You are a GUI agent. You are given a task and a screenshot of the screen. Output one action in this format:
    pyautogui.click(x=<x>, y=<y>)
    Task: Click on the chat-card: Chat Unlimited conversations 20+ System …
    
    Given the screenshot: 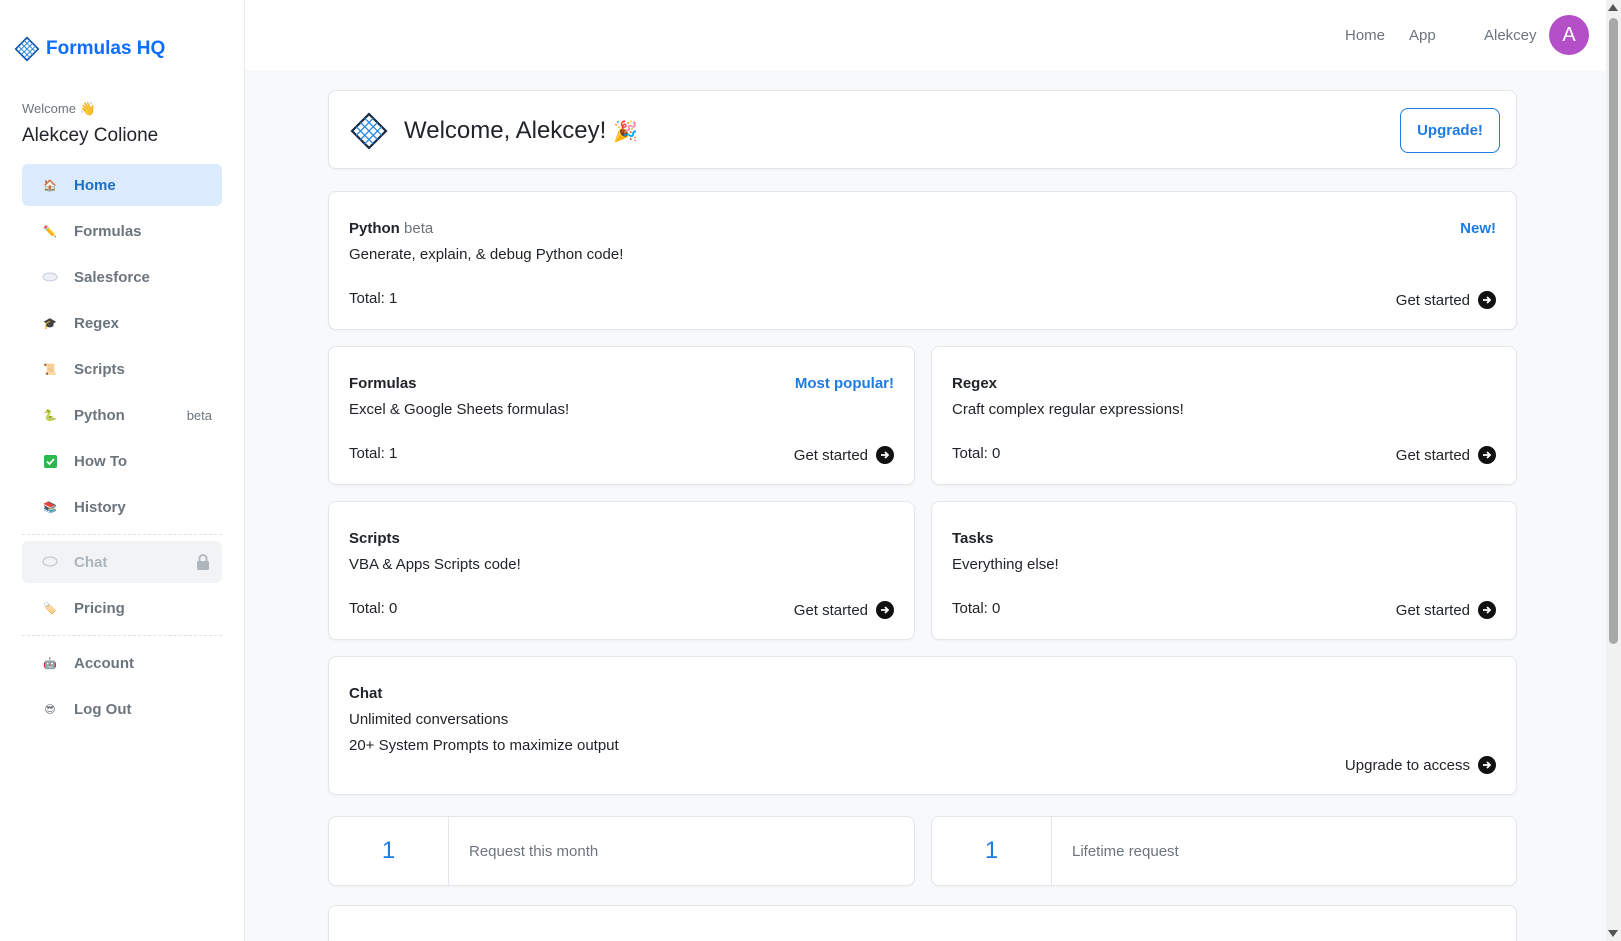 What is the action you would take?
    pyautogui.click(x=922, y=725)
    